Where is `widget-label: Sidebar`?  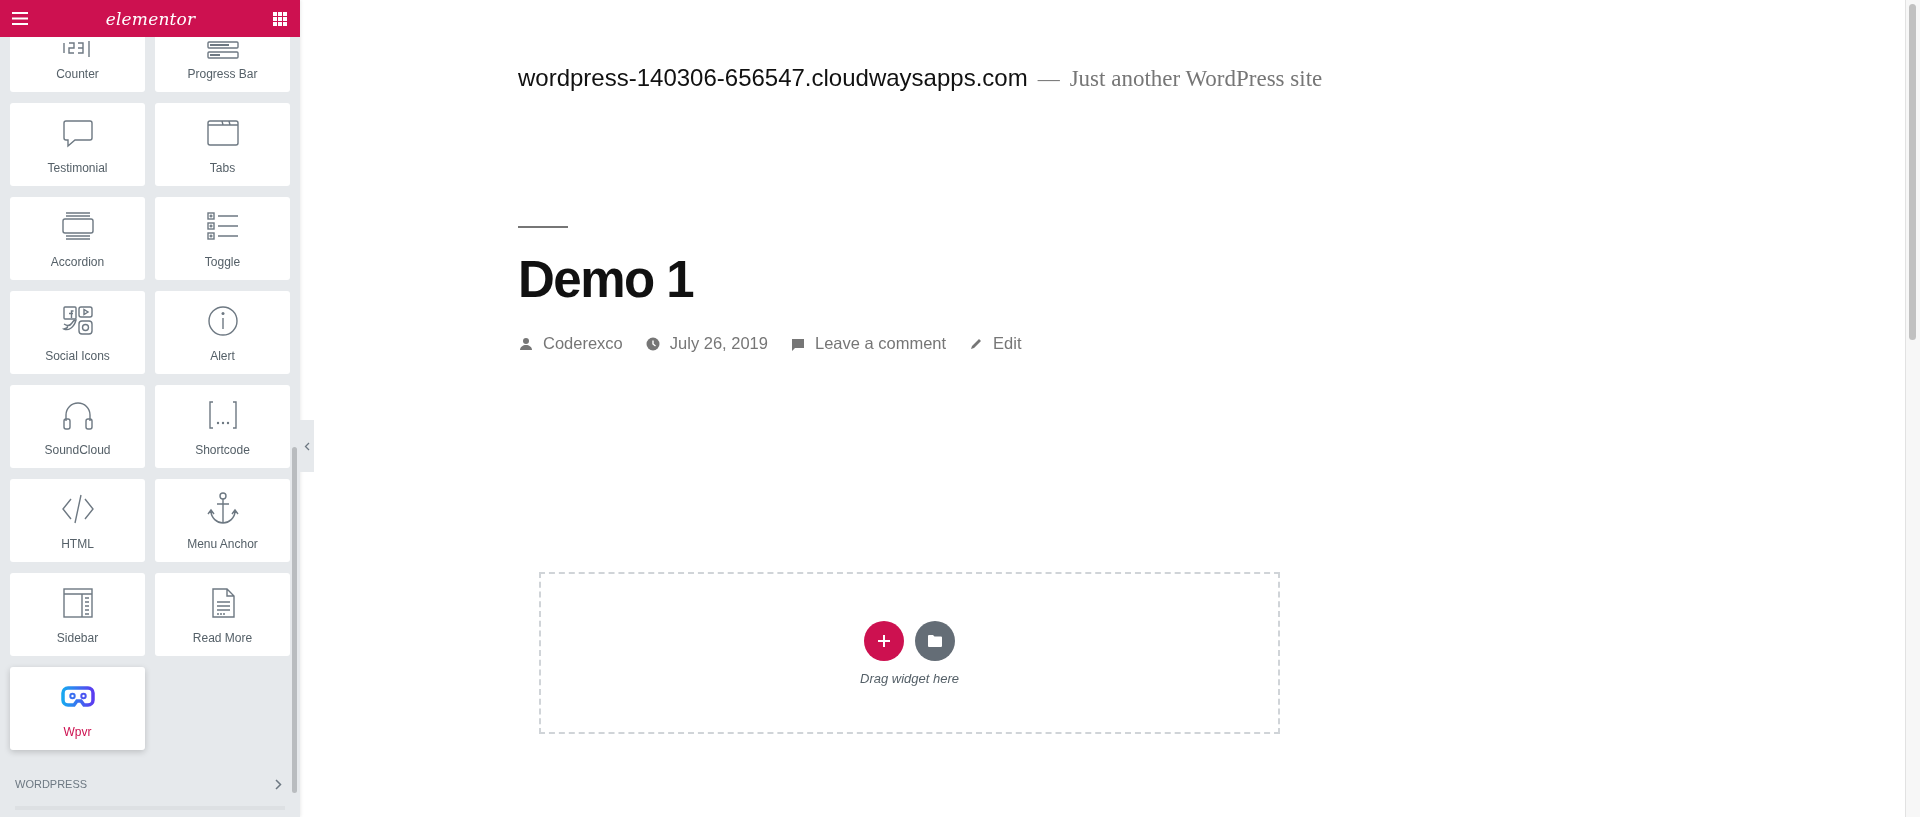
widget-label: Sidebar is located at coordinates (77, 638).